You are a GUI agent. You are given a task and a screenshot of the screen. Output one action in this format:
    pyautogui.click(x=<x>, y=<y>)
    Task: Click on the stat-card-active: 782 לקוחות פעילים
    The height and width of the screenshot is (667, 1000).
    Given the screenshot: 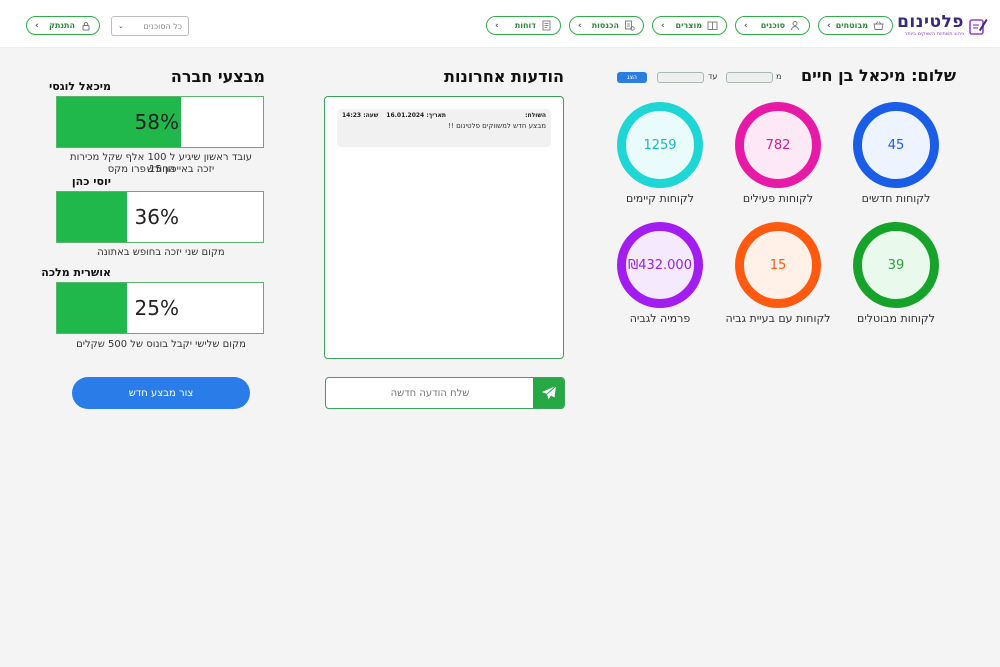 What is the action you would take?
    pyautogui.click(x=778, y=162)
    